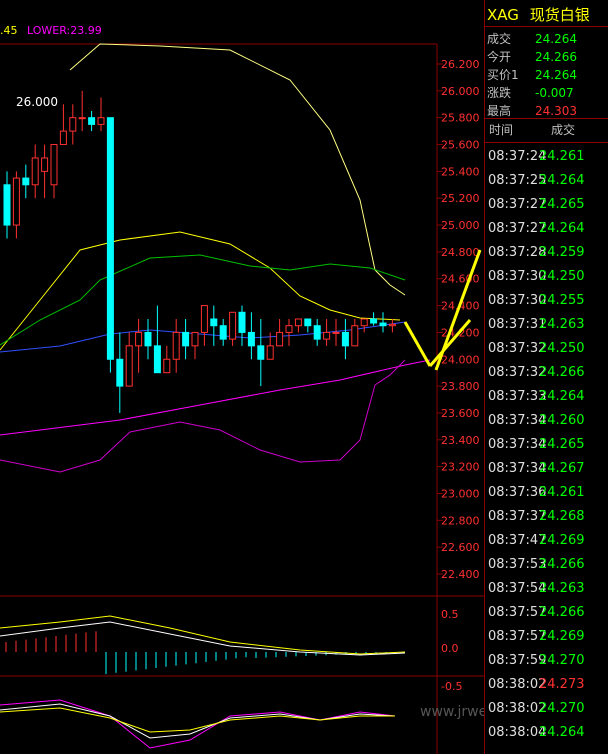 This screenshot has width=608, height=754. Describe the element at coordinates (562, 516) in the screenshot. I see `tick-price: 24.268` at that location.